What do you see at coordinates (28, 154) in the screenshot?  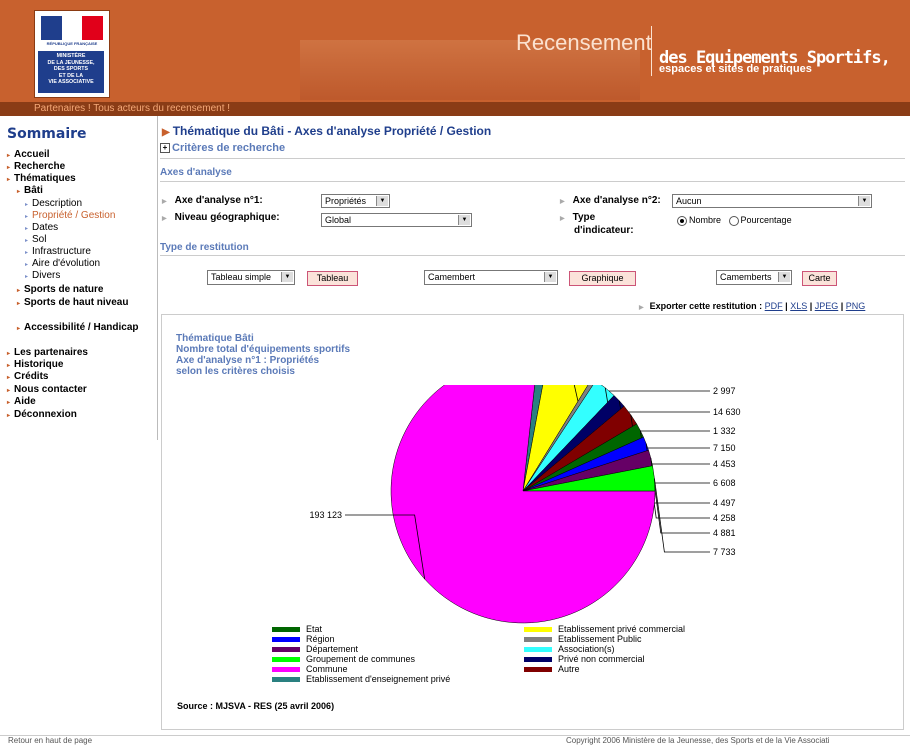 I see `sidebar-item-accueil: ▸ Accueil` at bounding box center [28, 154].